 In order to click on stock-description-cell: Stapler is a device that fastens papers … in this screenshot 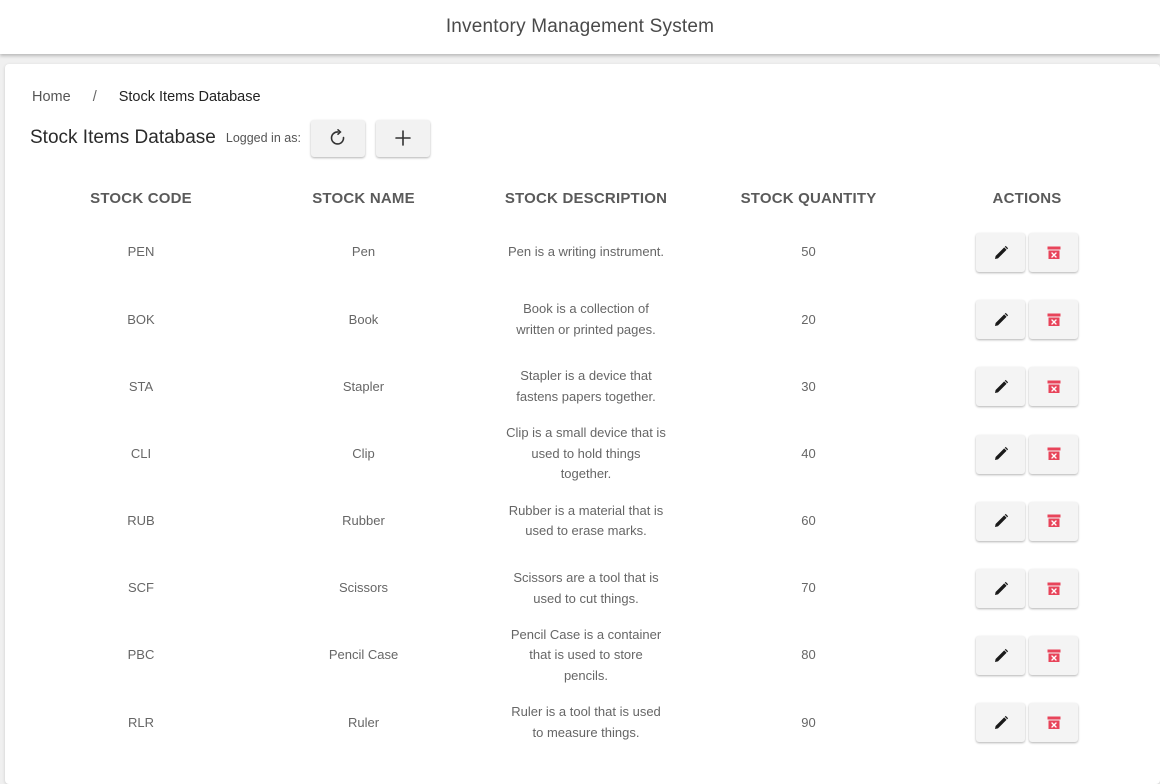, I will do `click(586, 386)`.